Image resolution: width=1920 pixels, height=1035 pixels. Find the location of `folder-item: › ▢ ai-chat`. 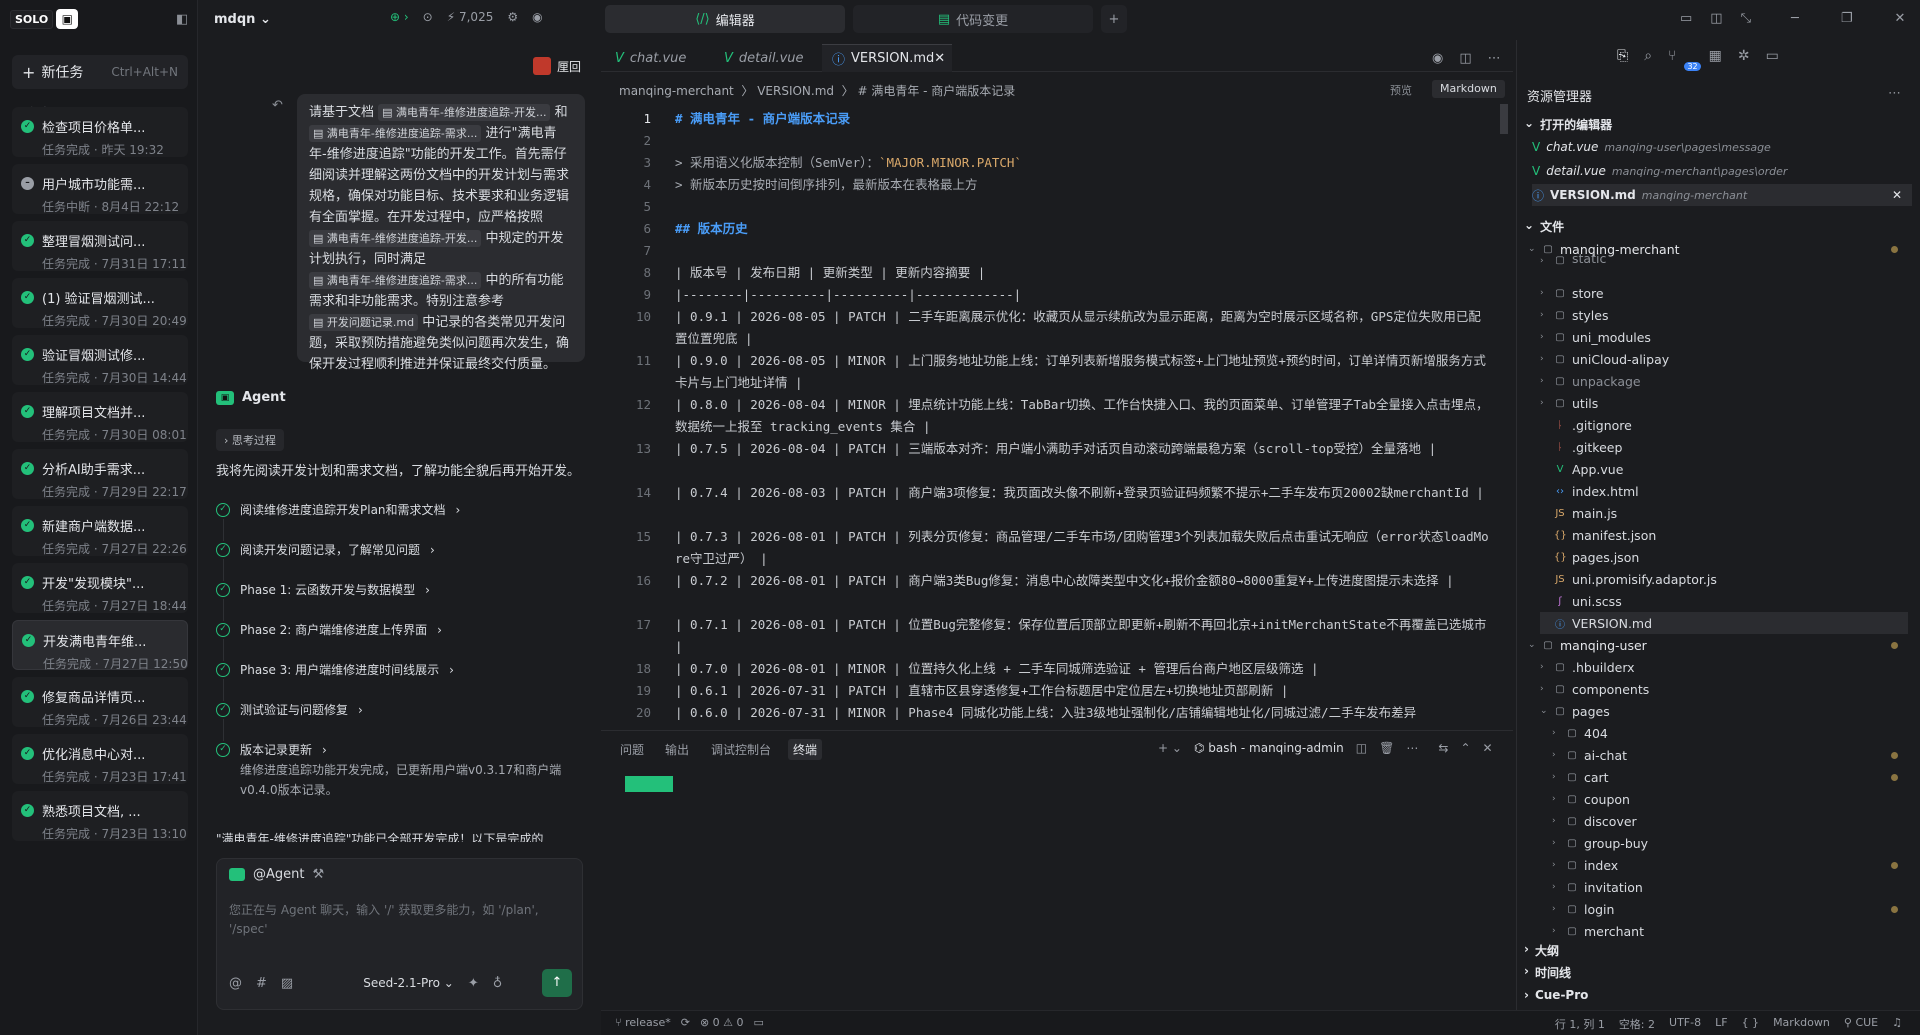

folder-item: › ▢ ai-chat is located at coordinates (1730, 755).